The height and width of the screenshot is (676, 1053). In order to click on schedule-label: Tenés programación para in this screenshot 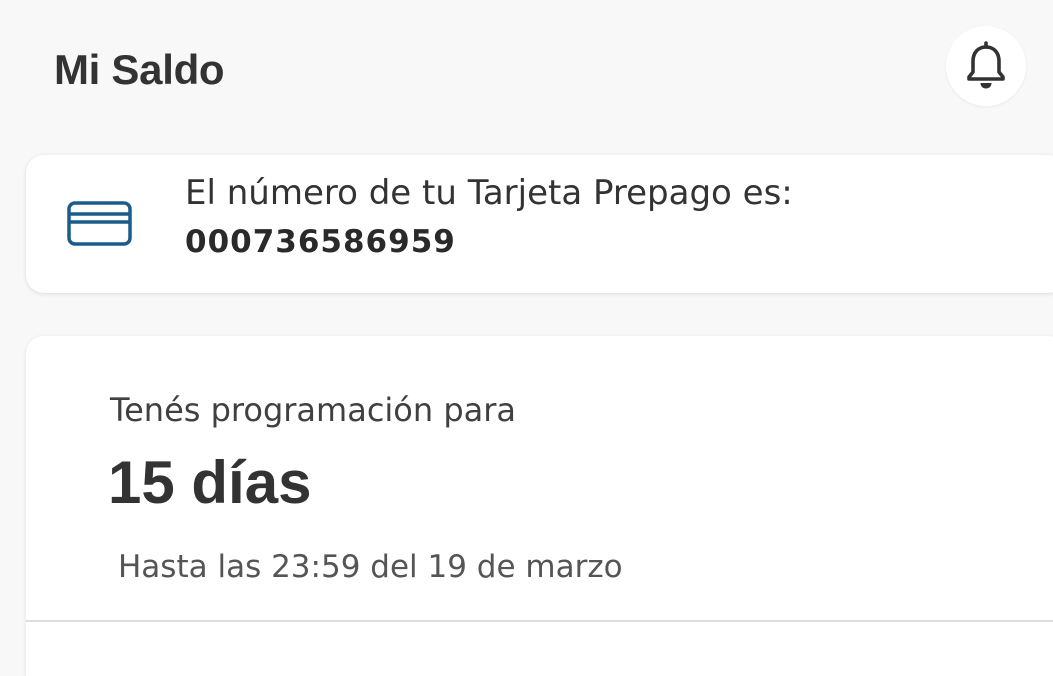, I will do `click(313, 410)`.